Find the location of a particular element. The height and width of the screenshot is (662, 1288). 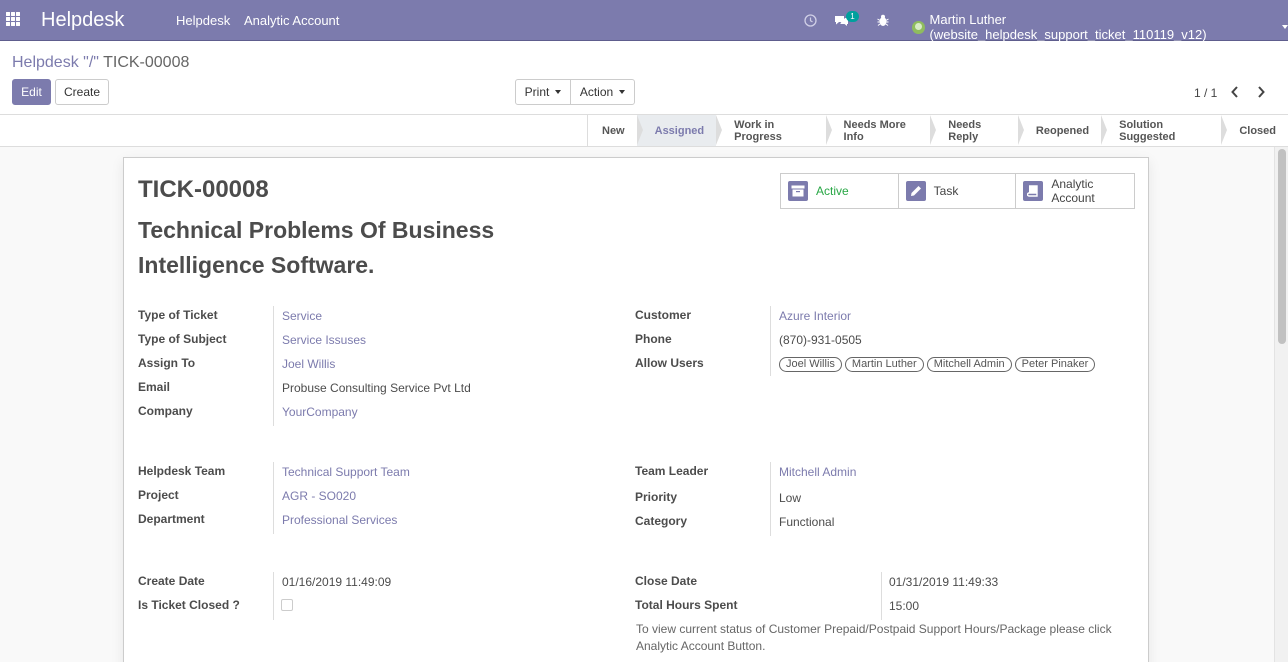

department-label: Department is located at coordinates (171, 519).